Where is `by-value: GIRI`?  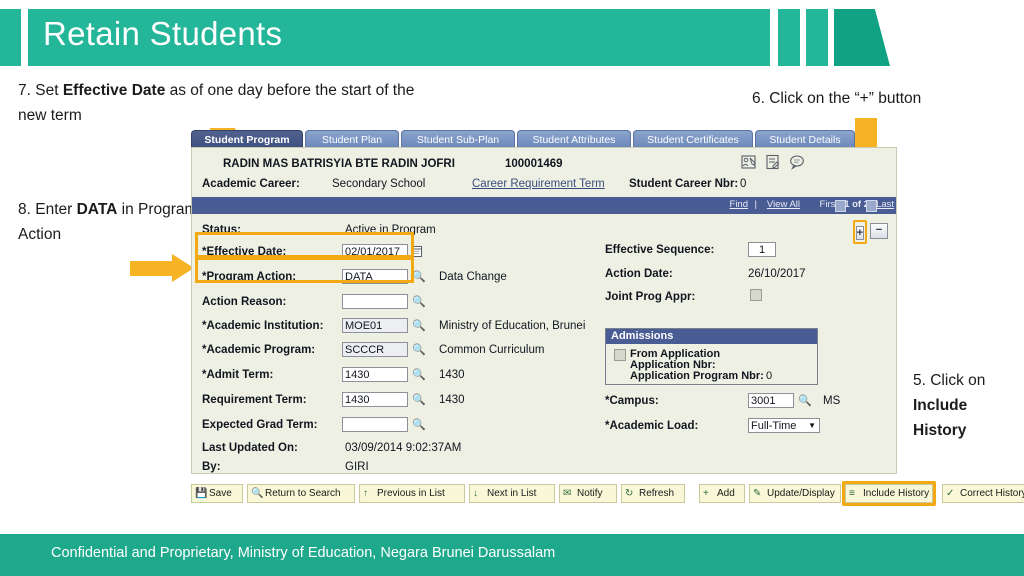 by-value: GIRI is located at coordinates (357, 467).